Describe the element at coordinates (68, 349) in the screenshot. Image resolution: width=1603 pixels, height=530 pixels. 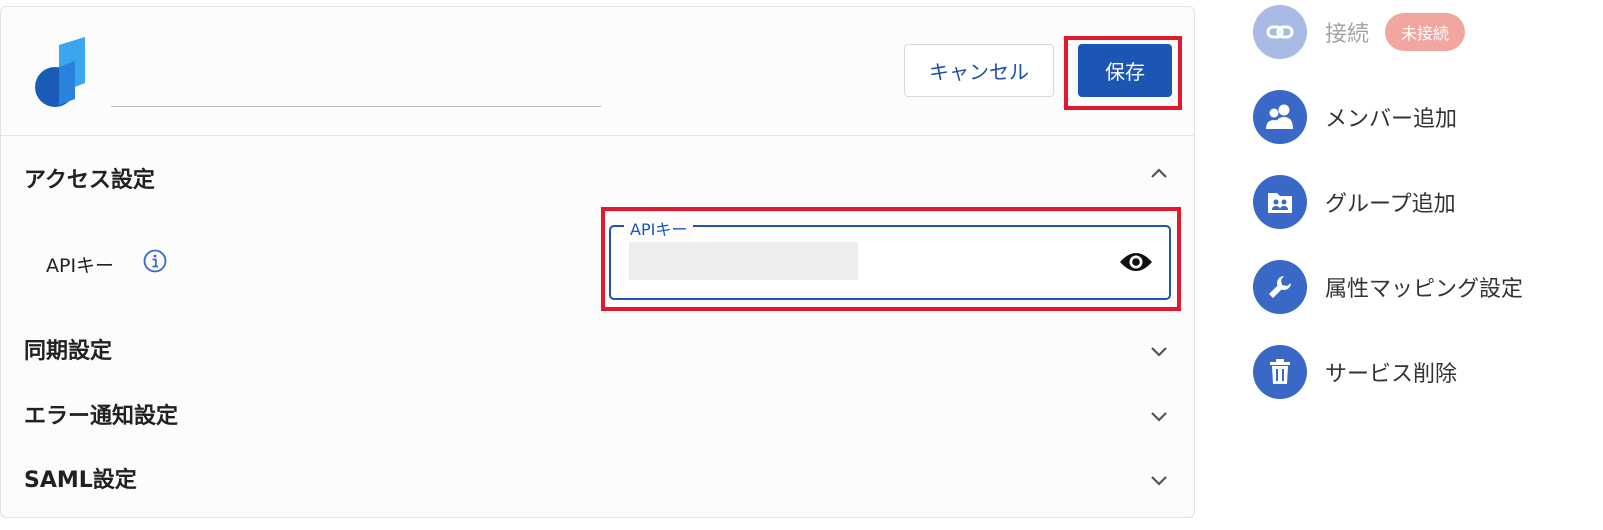
I see `section-title-sync: 同期設定` at that location.